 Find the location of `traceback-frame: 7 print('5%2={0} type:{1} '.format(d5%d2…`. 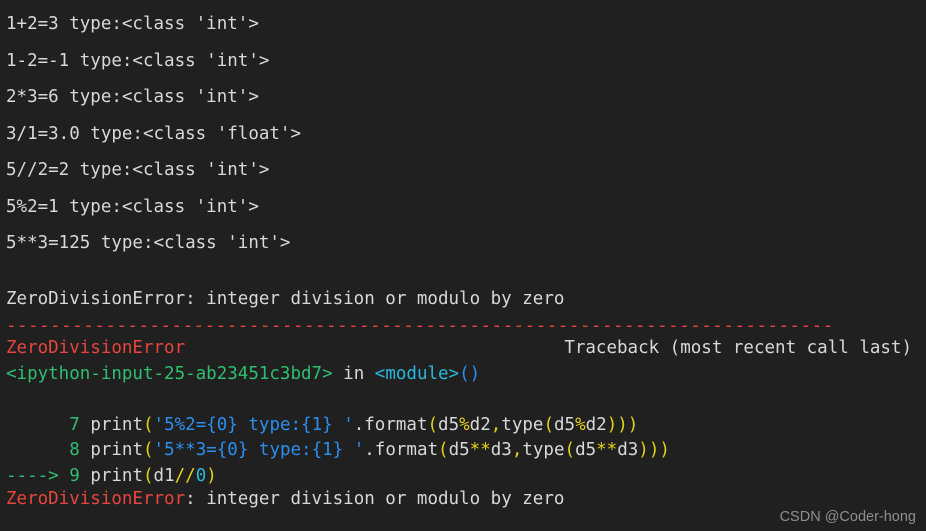

traceback-frame: 7 print('5%2={0} type:{1} '.format(d5%d2… is located at coordinates (463, 426).